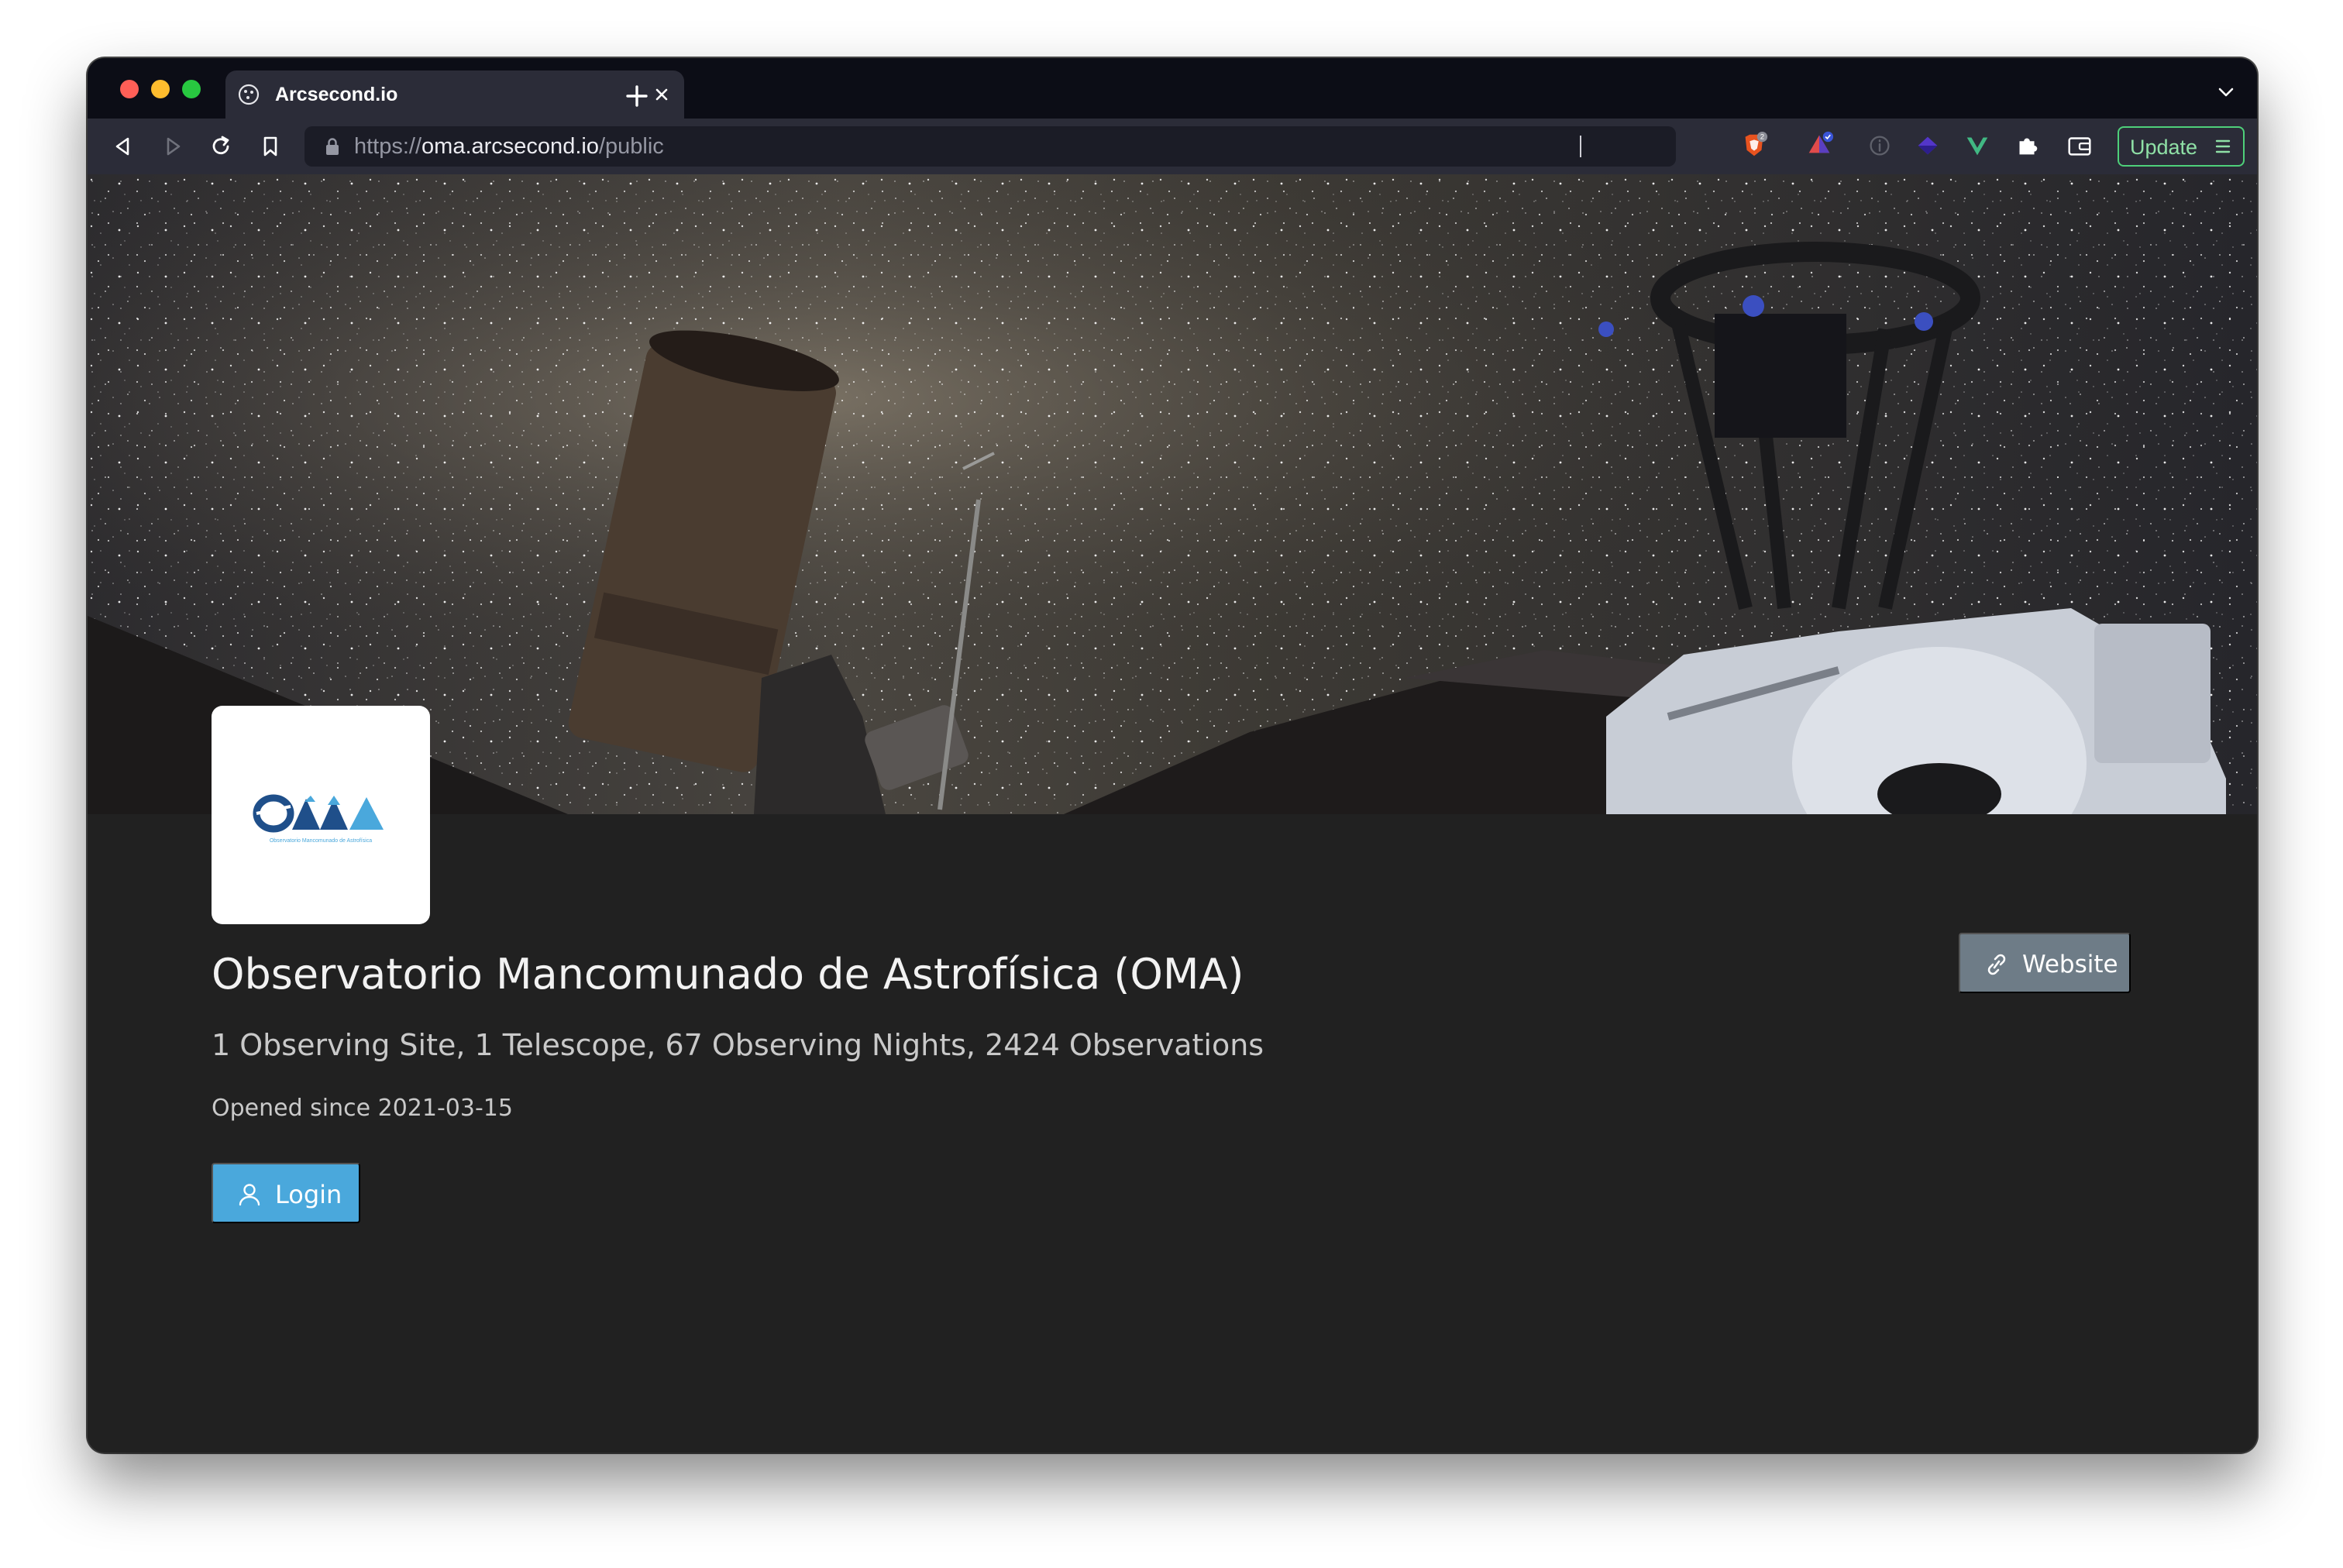 The height and width of the screenshot is (1568, 2343). I want to click on tab-strip: Arcsecond.io, so click(1172, 88).